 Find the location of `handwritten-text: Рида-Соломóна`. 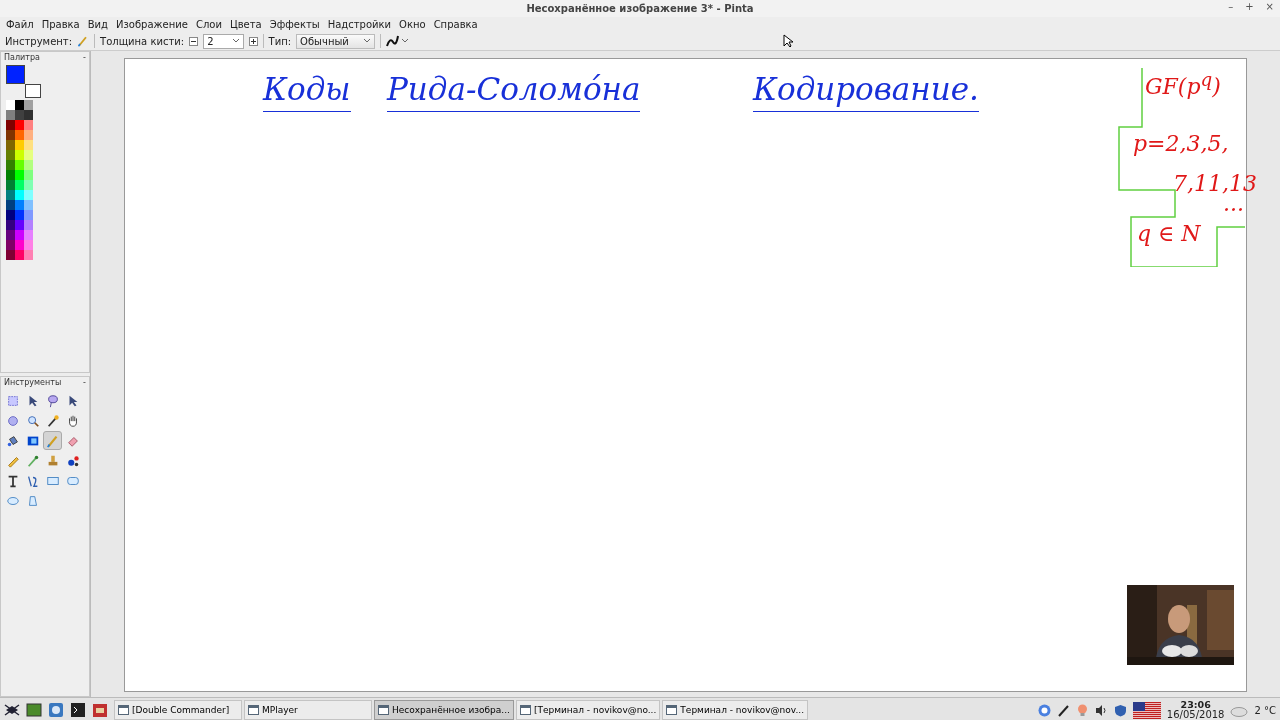

handwritten-text: Рида-Соломóна is located at coordinates (514, 89).